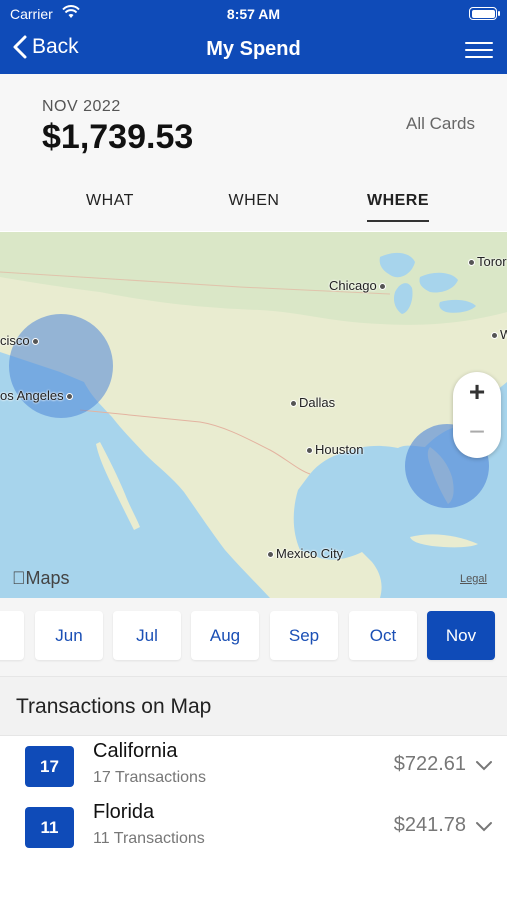  Describe the element at coordinates (461, 635) in the screenshot. I see `month-nov: Nov` at that location.